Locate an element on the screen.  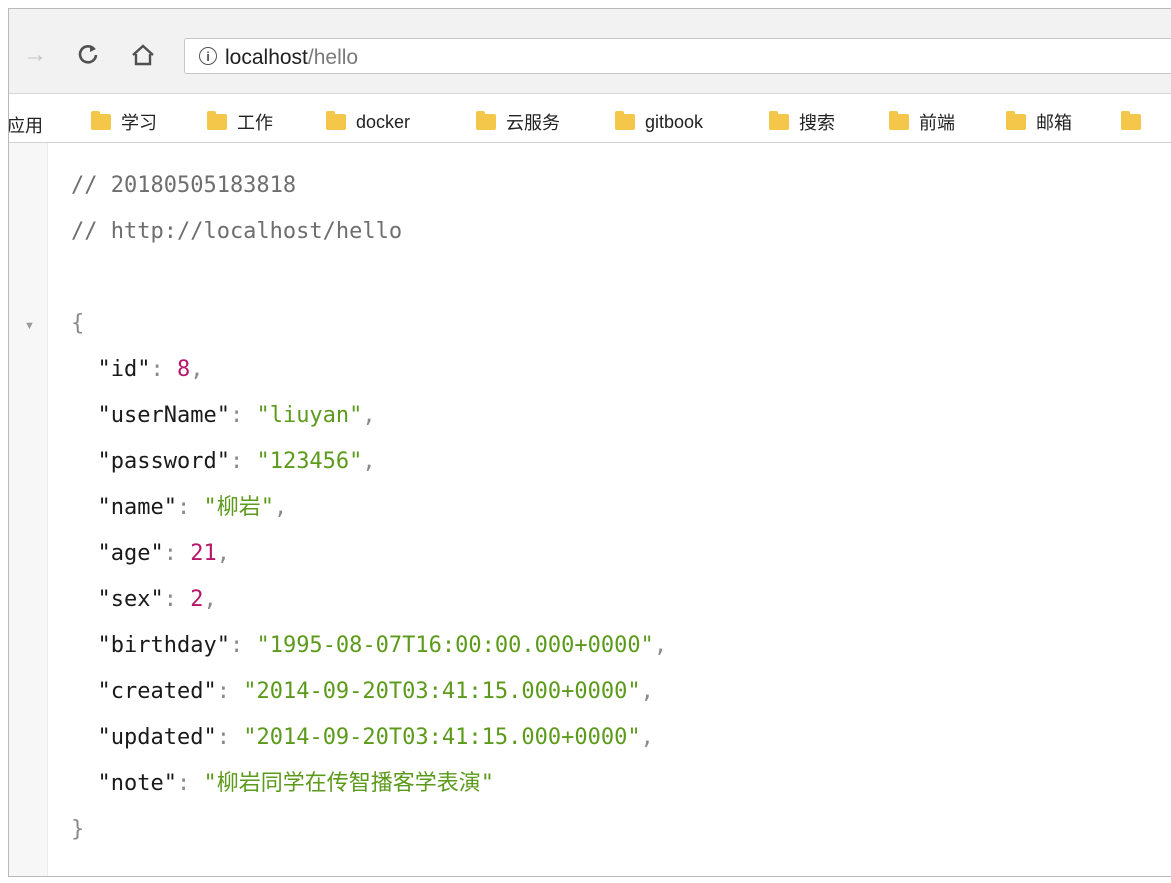
bookmark-item: 搜索 is located at coordinates (802, 122).